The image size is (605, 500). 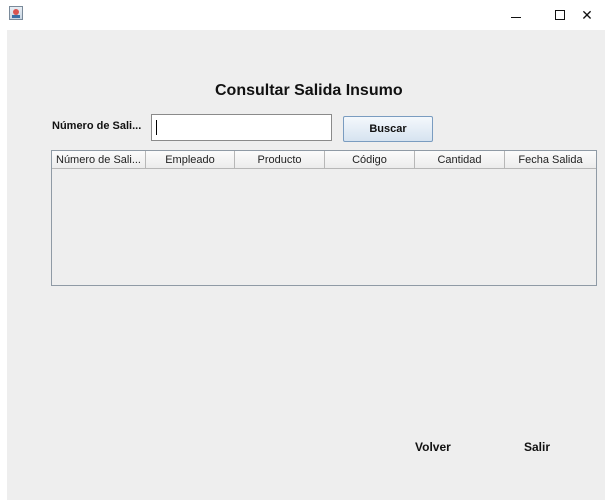 I want to click on java-app-icon, so click(x=16, y=13).